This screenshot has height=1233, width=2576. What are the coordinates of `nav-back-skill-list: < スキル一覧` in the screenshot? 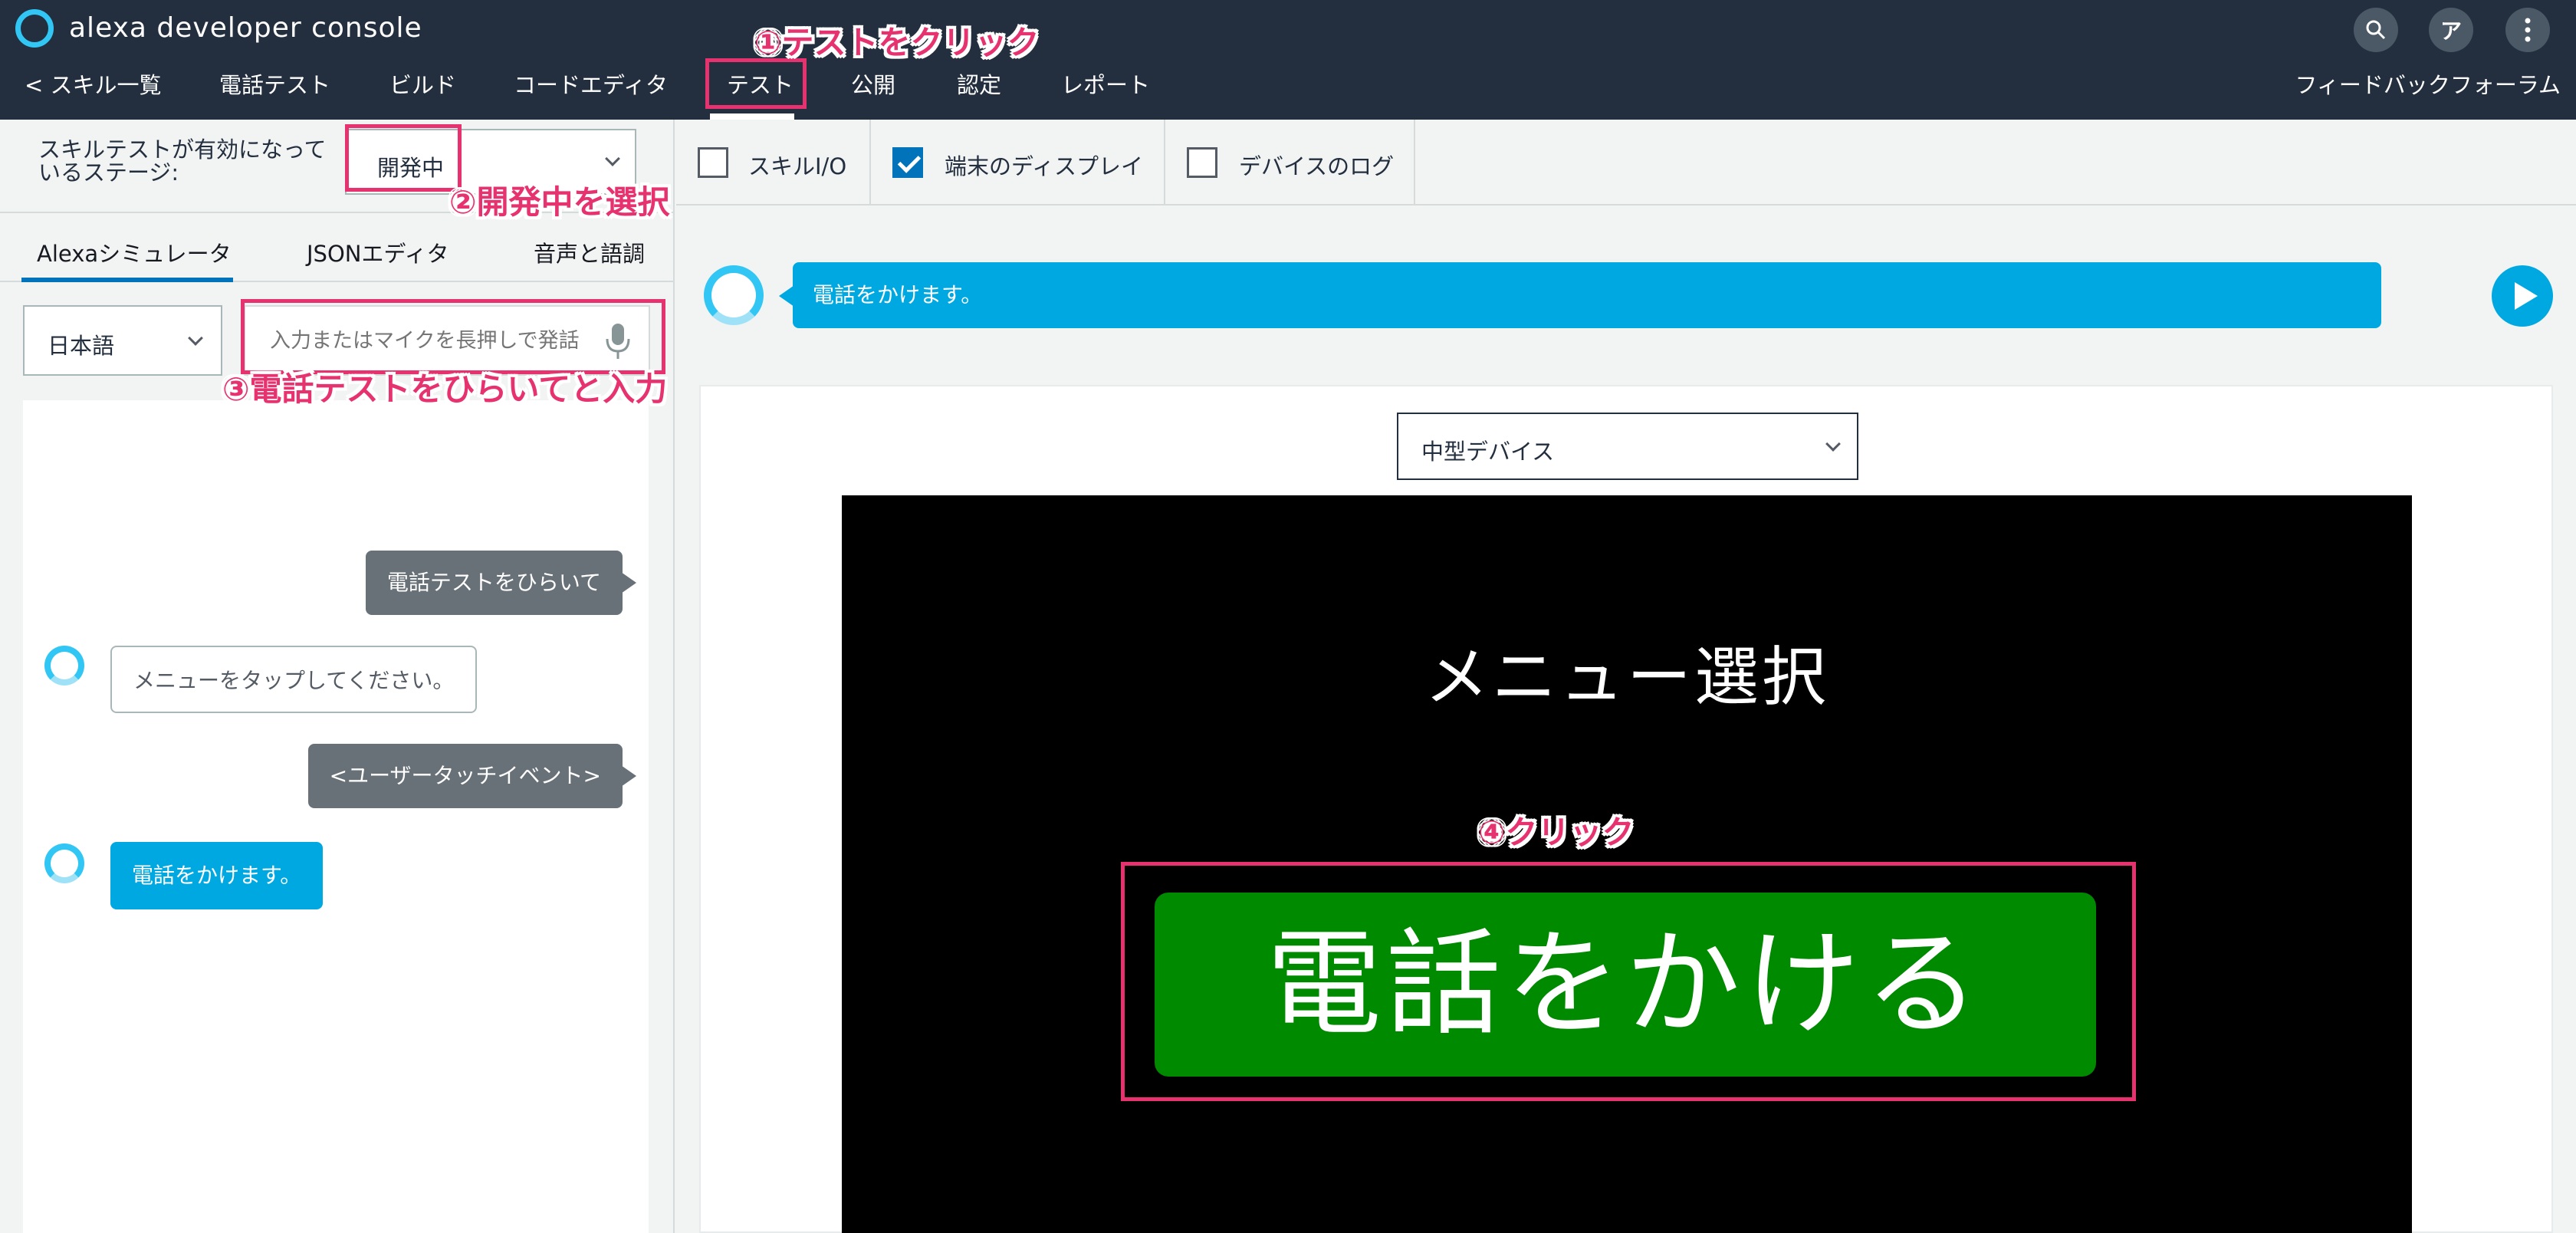 It's located at (94, 83).